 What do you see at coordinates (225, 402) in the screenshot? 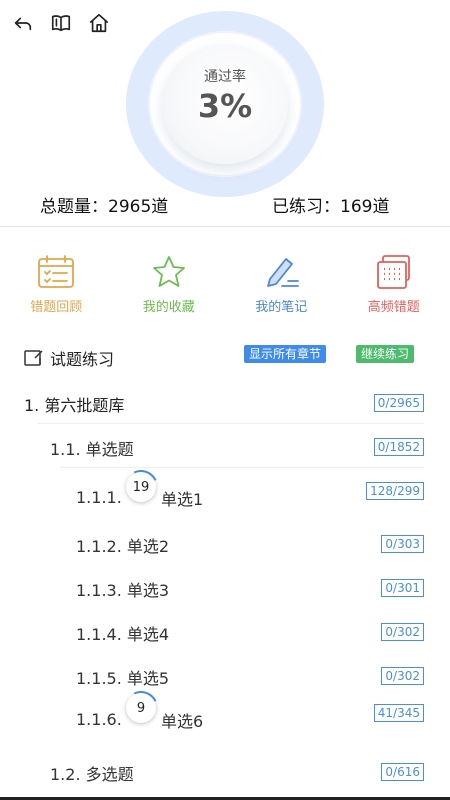
I see `tree-row: 1. 第六批题库 0/2965` at bounding box center [225, 402].